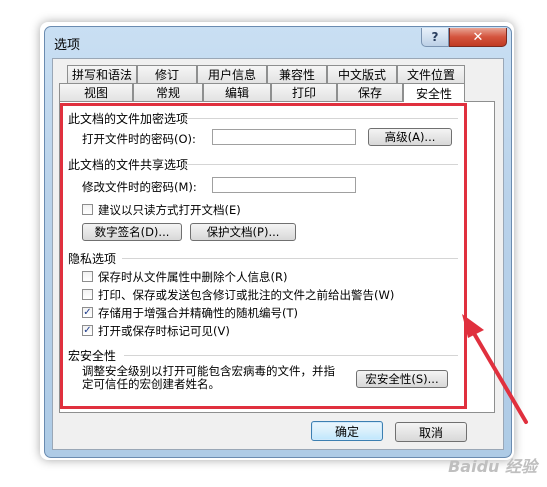  I want to click on tab-row-2: 视图 常规 编辑 打印 保存 安全性, so click(277, 92).